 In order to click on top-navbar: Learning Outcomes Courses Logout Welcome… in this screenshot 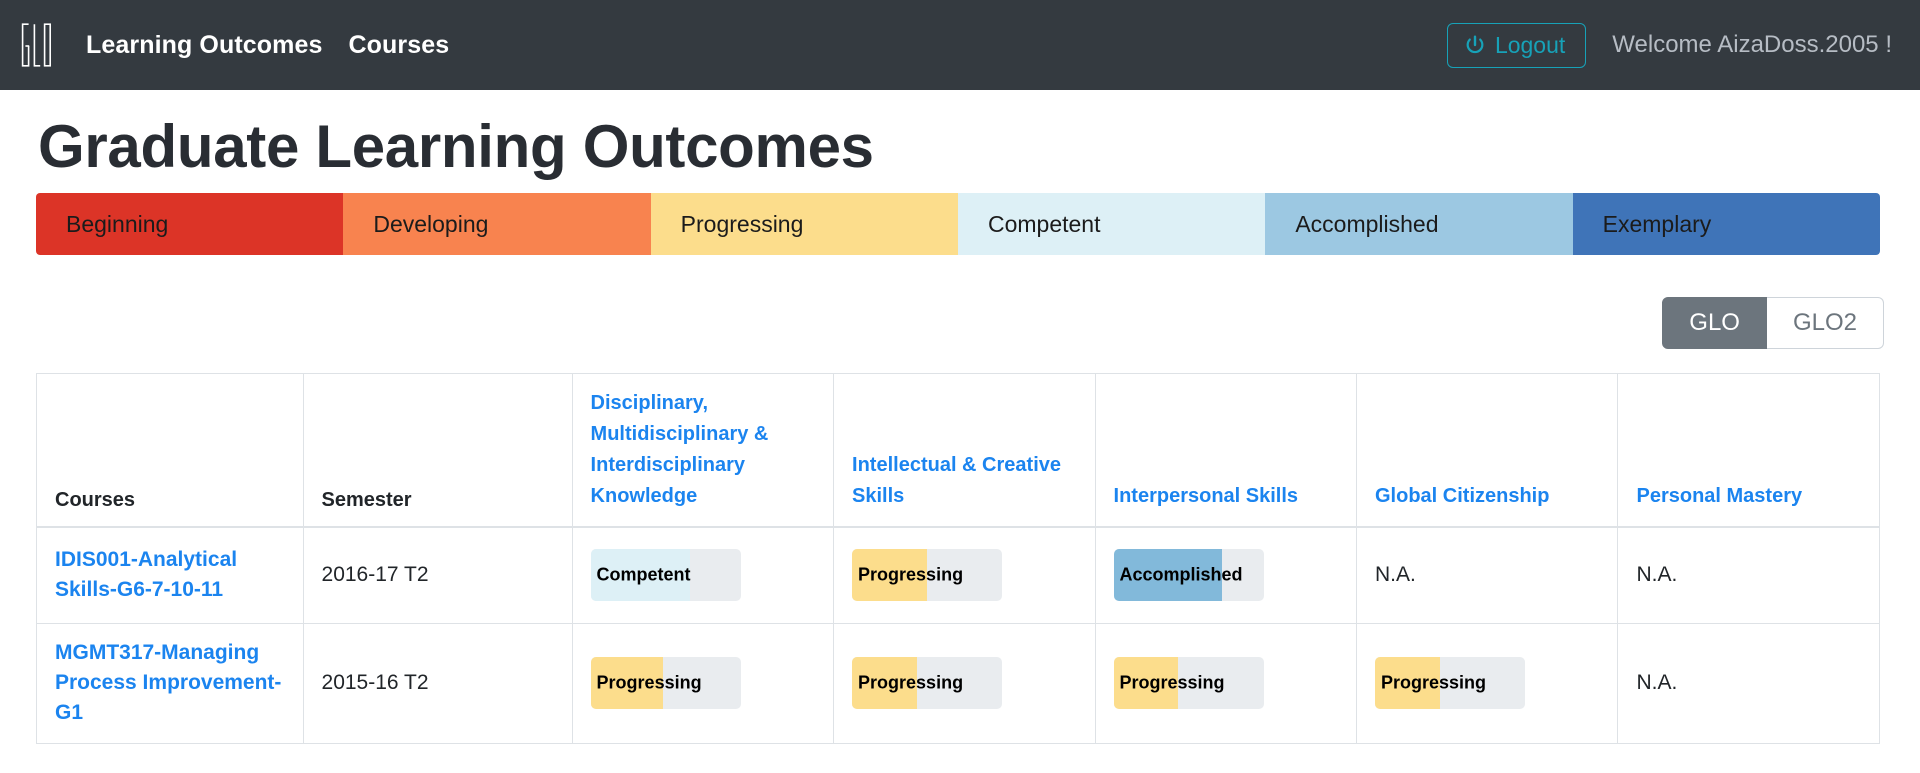, I will do `click(960, 45)`.